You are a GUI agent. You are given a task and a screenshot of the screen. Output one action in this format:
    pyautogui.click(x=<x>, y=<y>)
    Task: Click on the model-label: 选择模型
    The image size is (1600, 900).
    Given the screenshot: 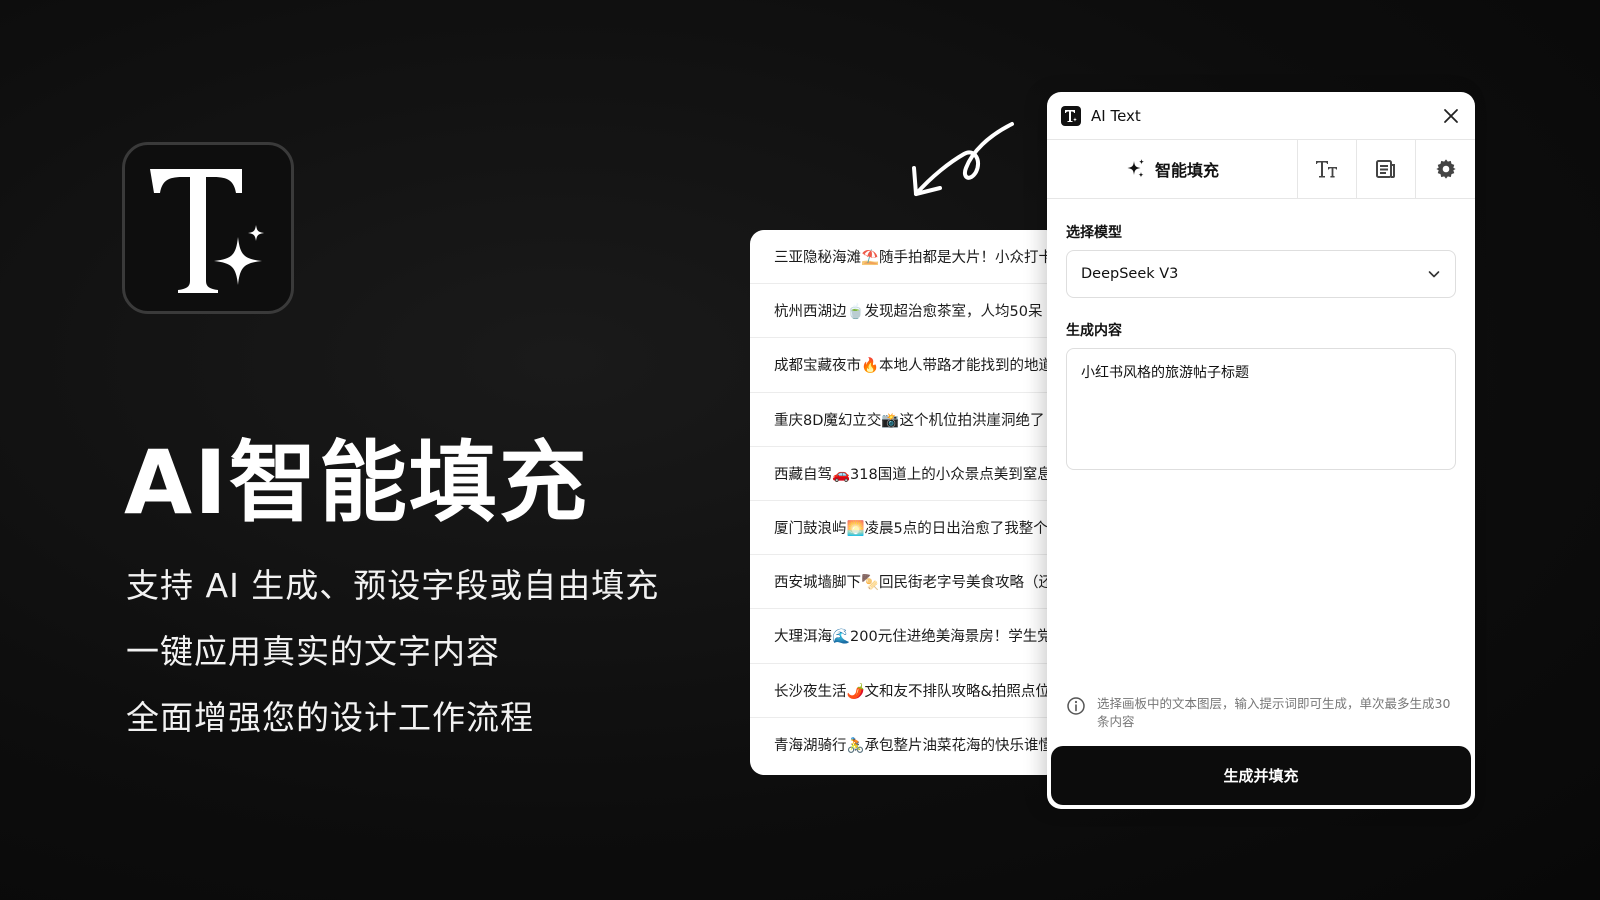 What is the action you would take?
    pyautogui.click(x=1094, y=233)
    